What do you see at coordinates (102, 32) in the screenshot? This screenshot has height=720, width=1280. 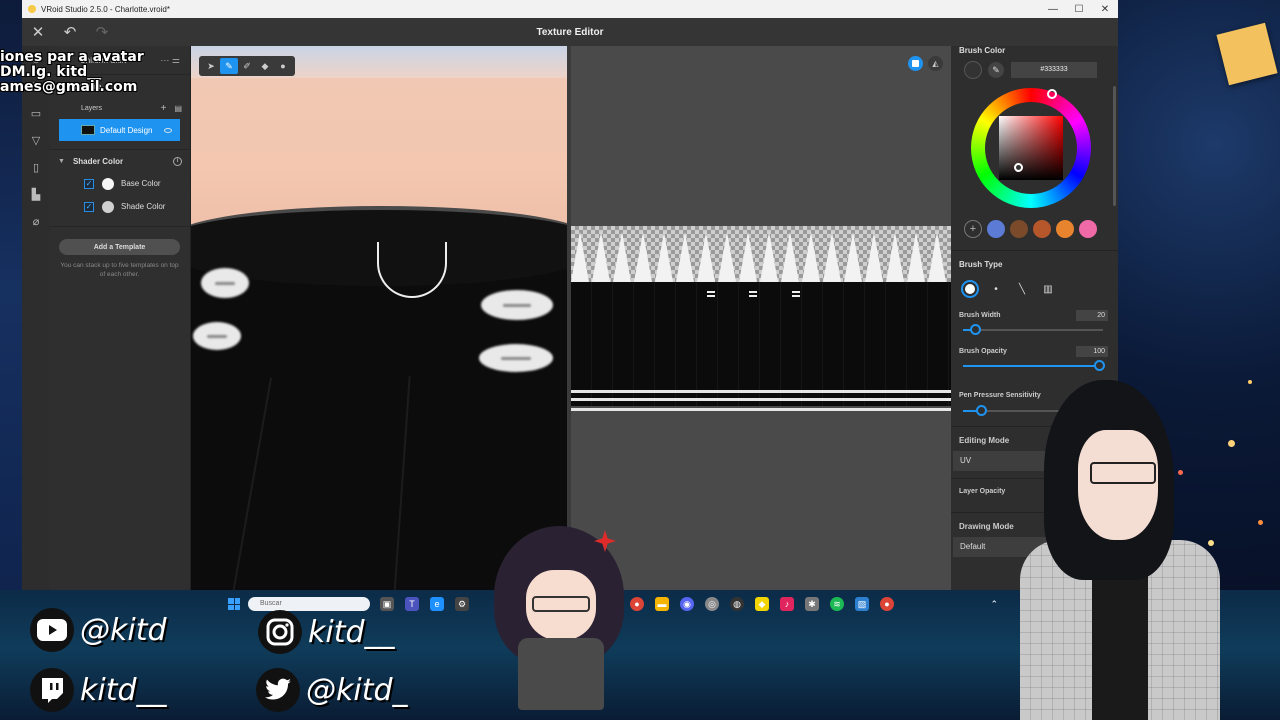 I see `redo-button: ↷` at bounding box center [102, 32].